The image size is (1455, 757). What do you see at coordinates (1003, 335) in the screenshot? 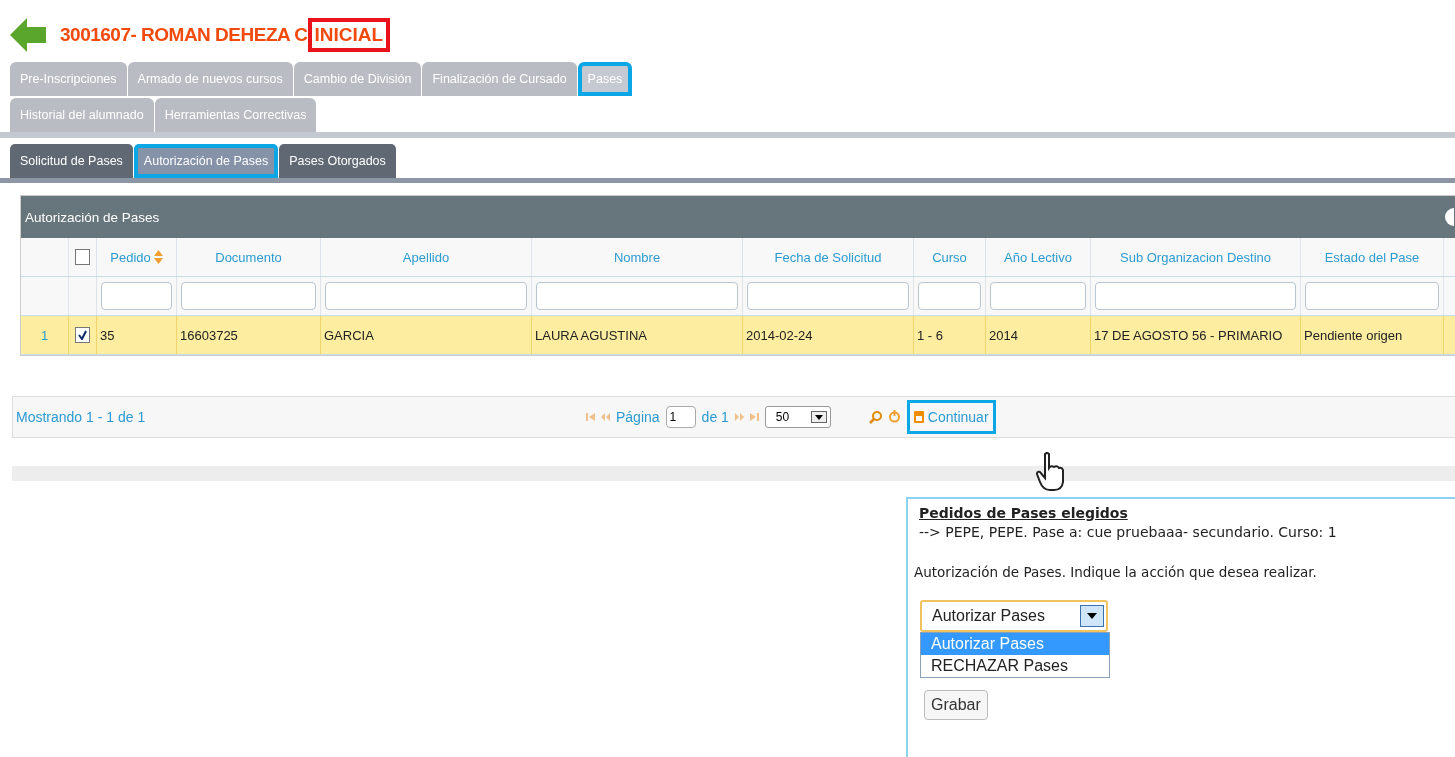
I see `table-cell: 2014` at bounding box center [1003, 335].